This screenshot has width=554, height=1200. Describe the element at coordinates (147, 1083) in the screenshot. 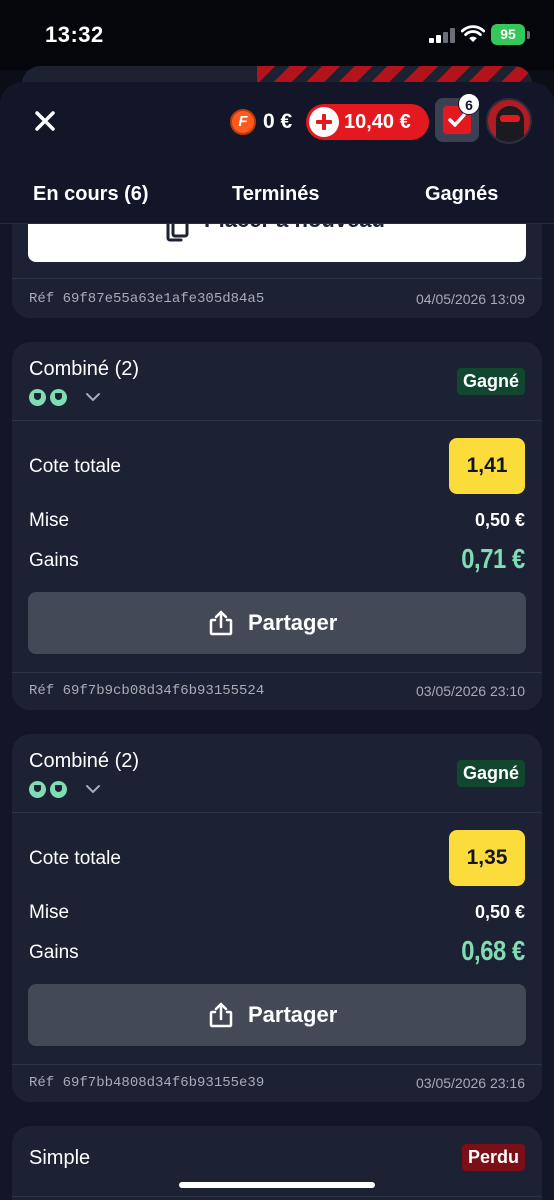

I see `bet-ref: Réf 69f7bb4808d34f6b93155e39` at that location.